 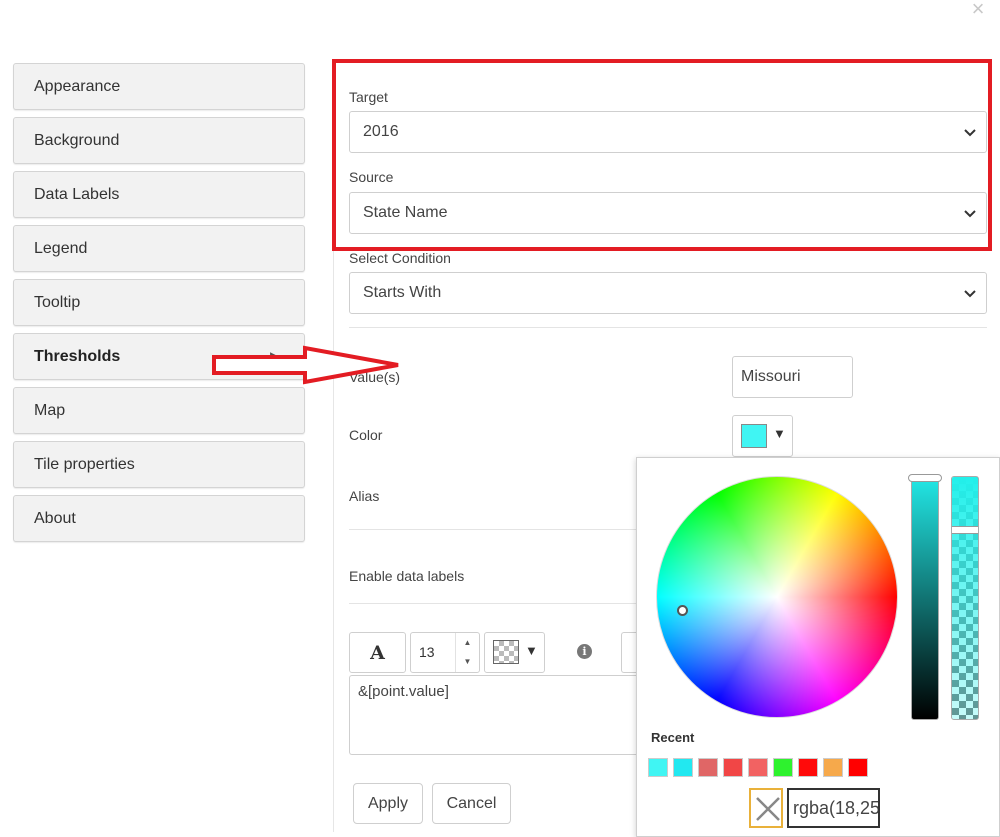 I want to click on sidebar-item-label: Tooltip, so click(x=57, y=302).